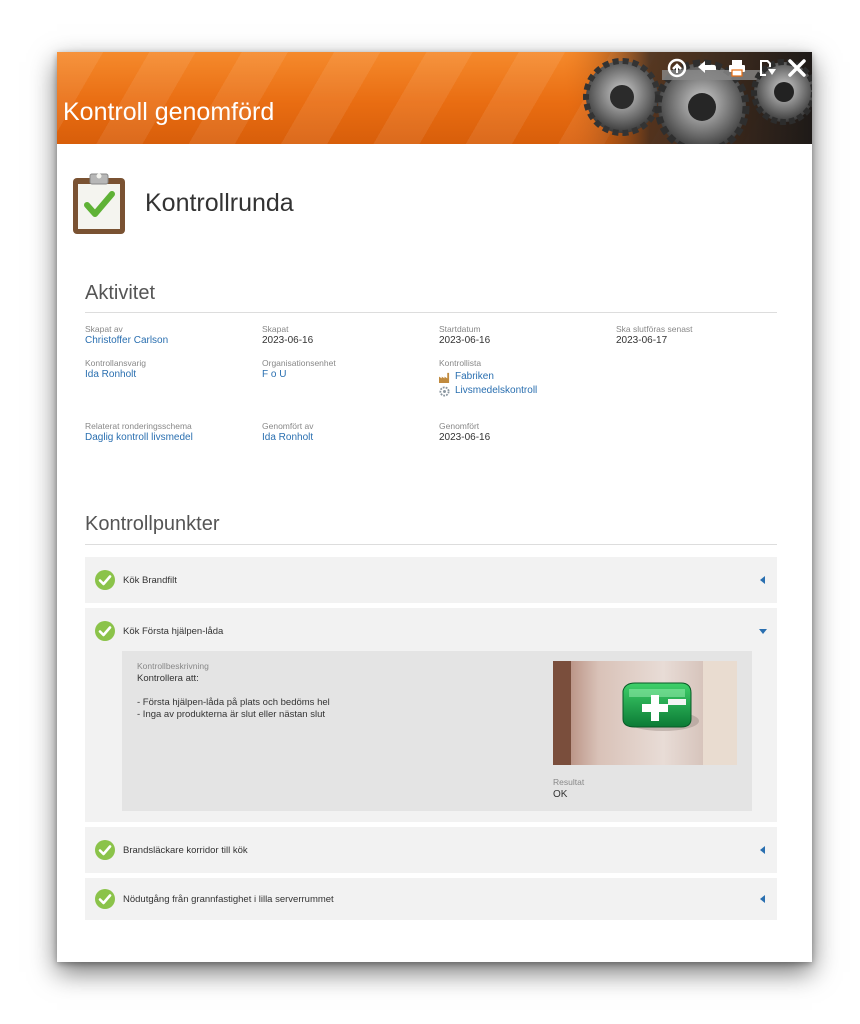 This screenshot has height=1024, width=860. What do you see at coordinates (569, 782) in the screenshot?
I see `result-label: Resultat` at bounding box center [569, 782].